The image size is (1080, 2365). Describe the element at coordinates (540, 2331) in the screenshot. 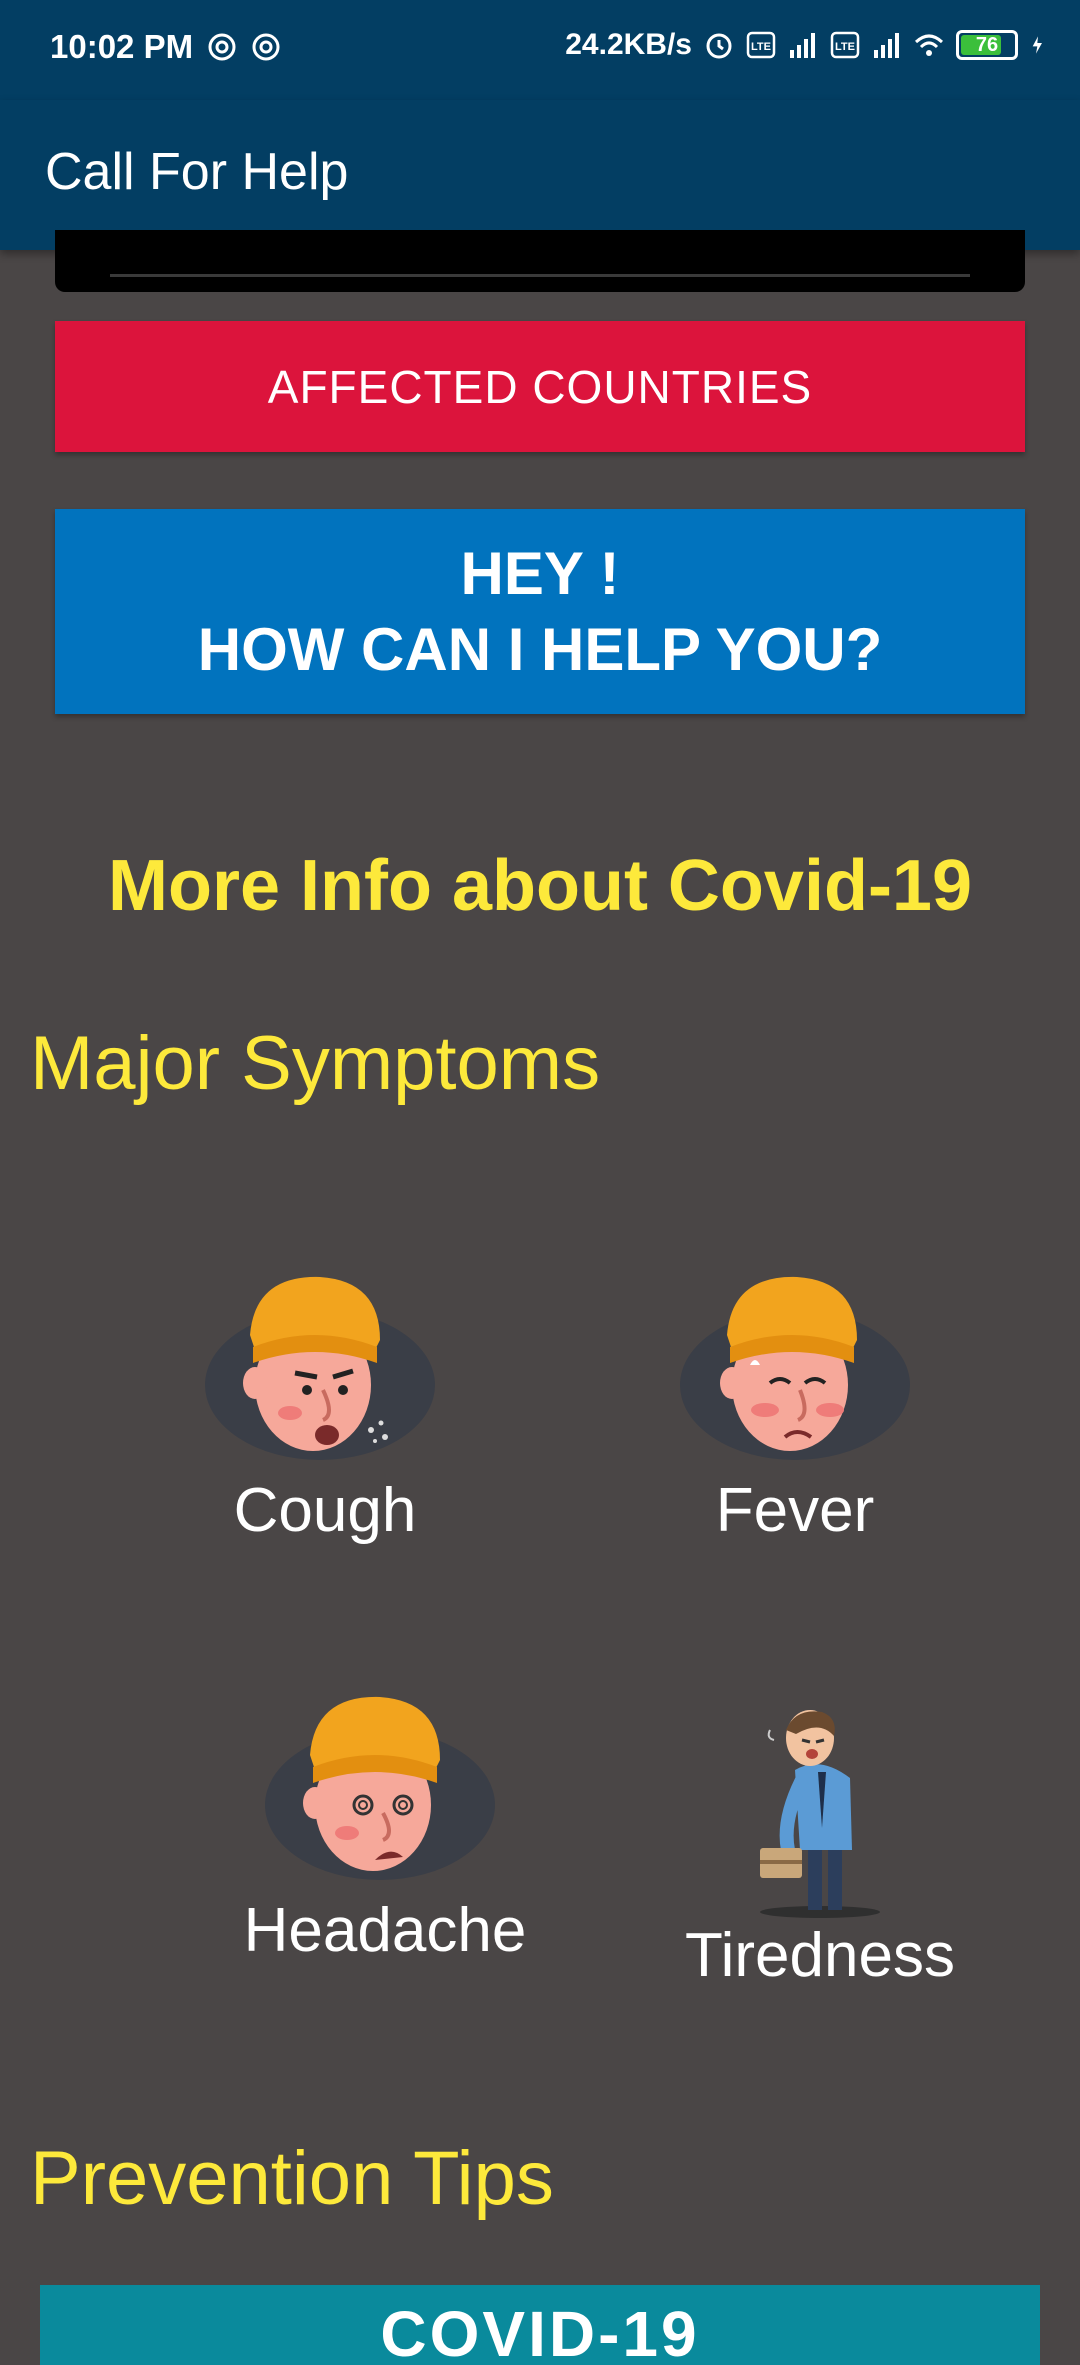

I see `prevention-card-title: COVID-19` at that location.